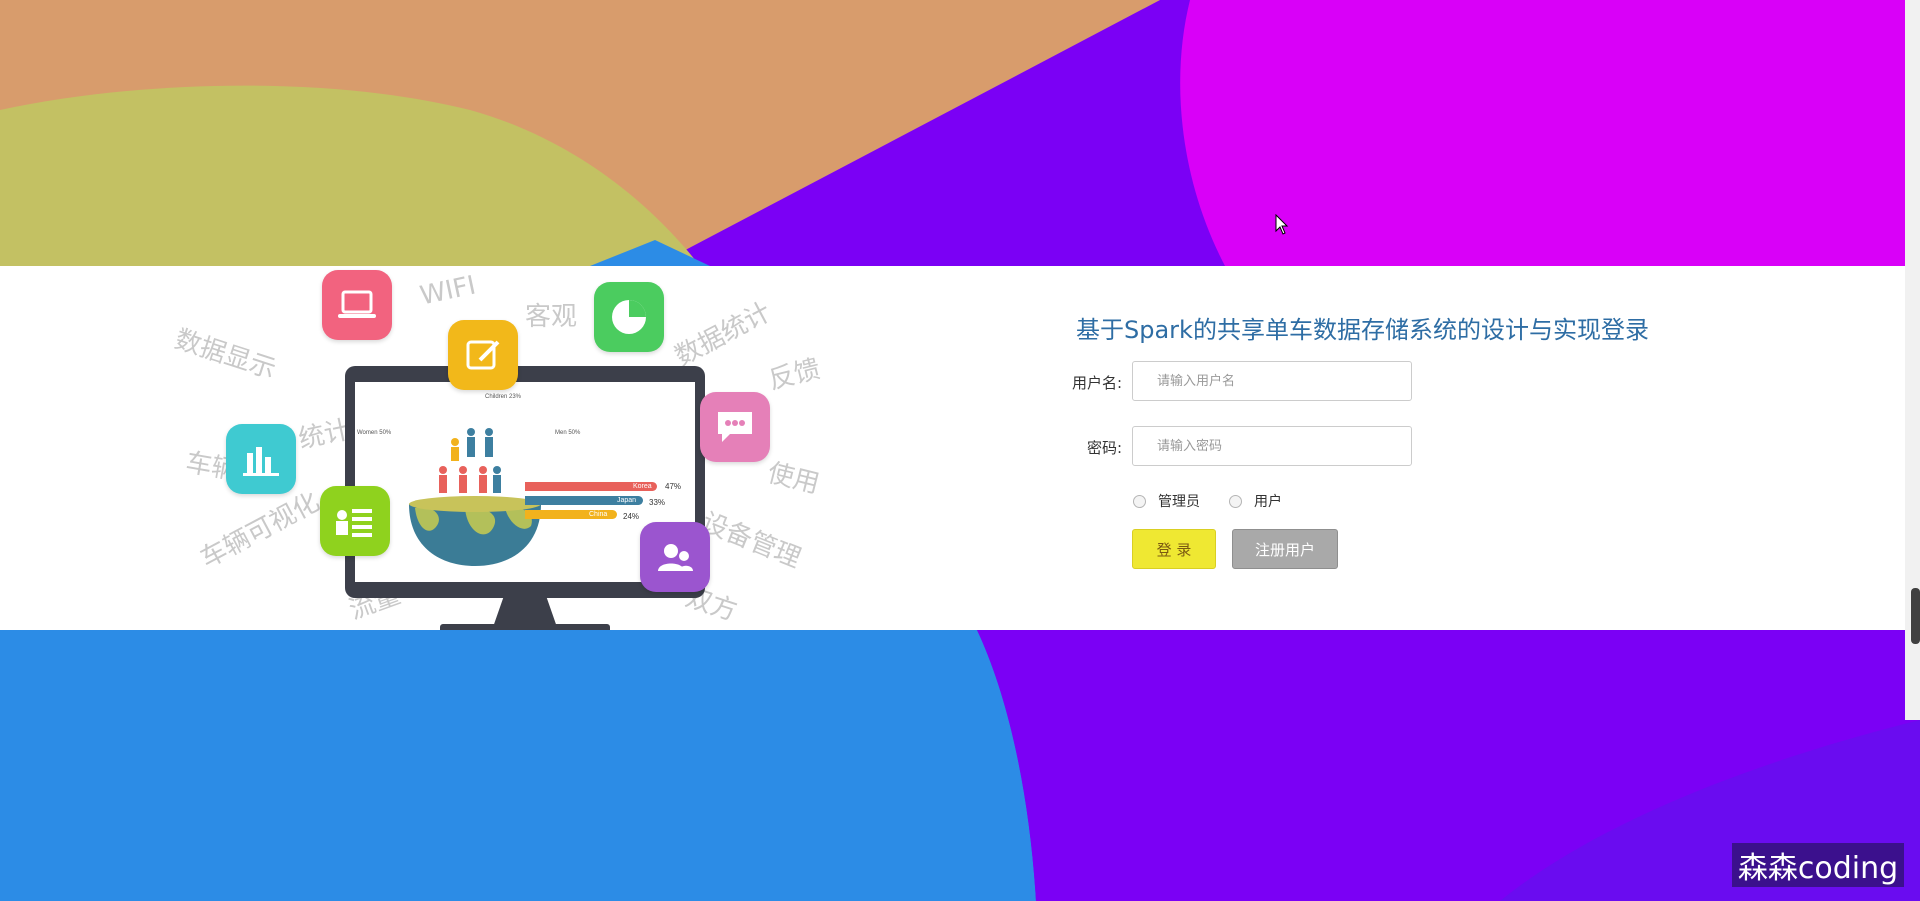  Describe the element at coordinates (374, 433) in the screenshot. I see `infographic-label: Women 50%` at that location.